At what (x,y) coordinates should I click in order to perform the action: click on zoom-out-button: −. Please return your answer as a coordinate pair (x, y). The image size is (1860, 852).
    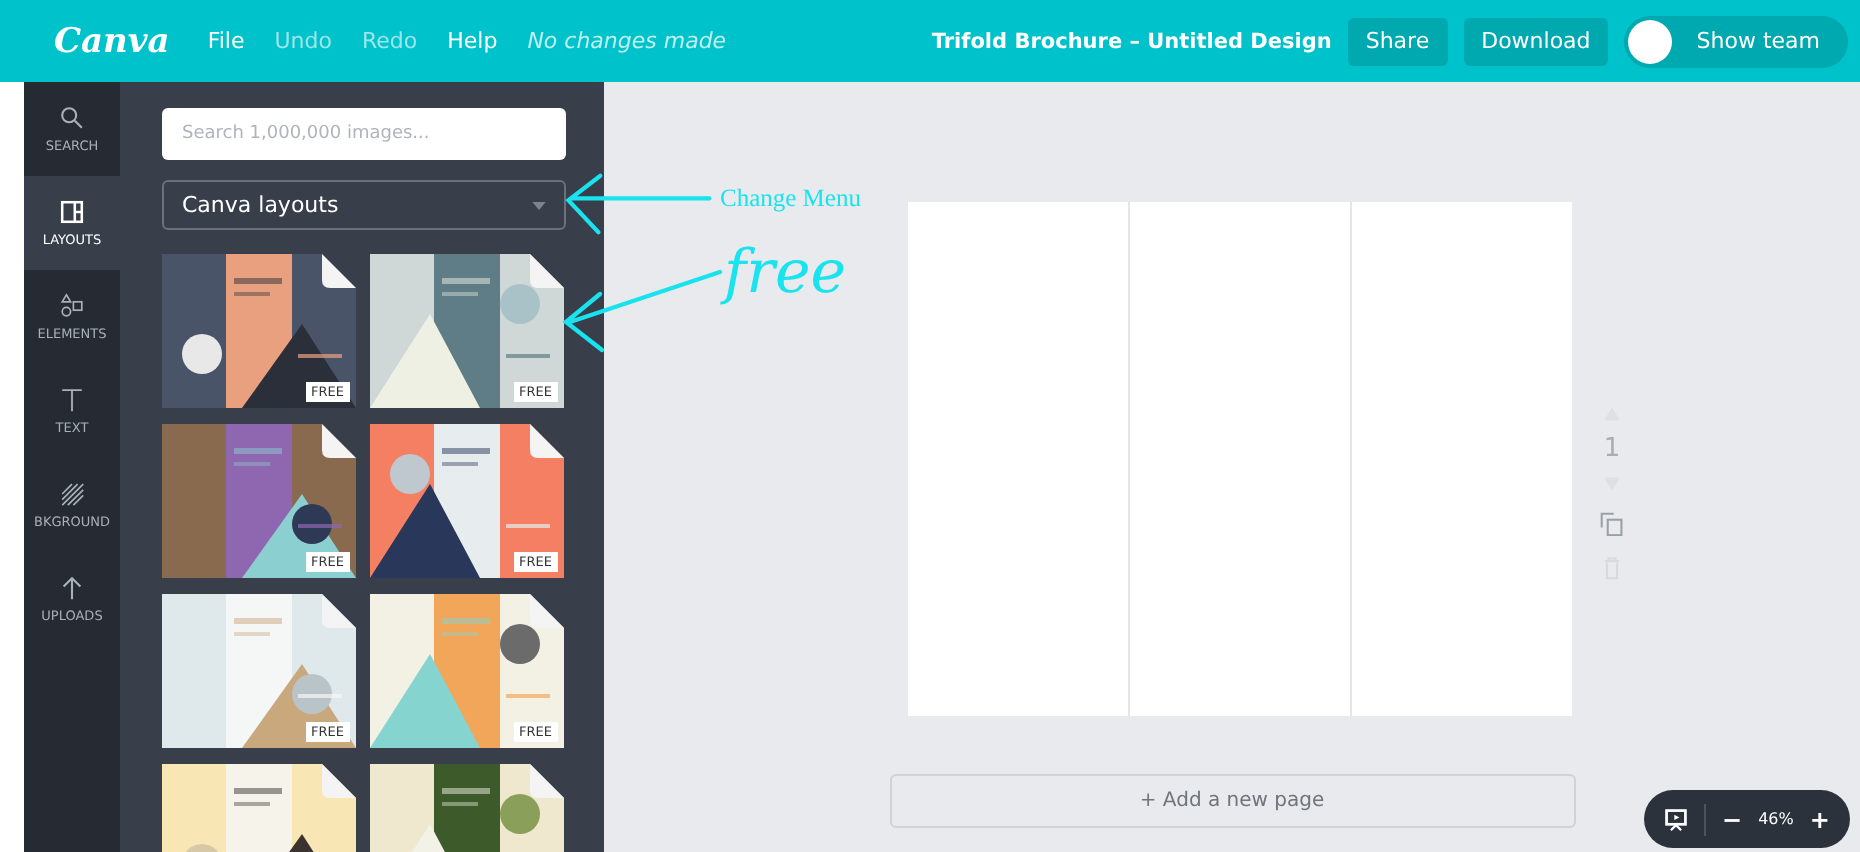
    Looking at the image, I should click on (1732, 819).